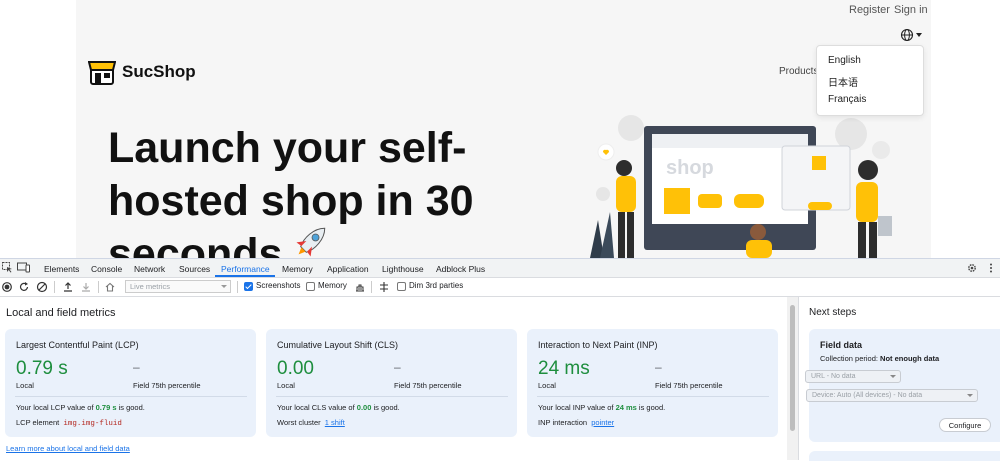  I want to click on screenshots-label: Screenshots, so click(278, 285).